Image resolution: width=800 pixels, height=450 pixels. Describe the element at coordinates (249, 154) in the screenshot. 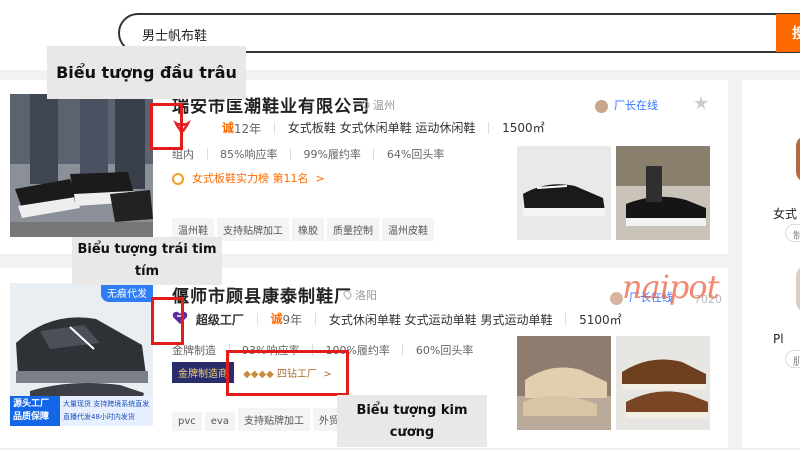

I see `response-rate: 85%响应率` at that location.